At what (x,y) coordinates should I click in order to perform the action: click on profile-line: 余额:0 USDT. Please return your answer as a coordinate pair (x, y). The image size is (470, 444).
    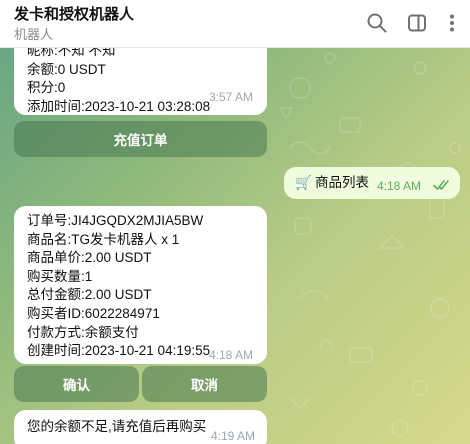
    Looking at the image, I should click on (66, 69).